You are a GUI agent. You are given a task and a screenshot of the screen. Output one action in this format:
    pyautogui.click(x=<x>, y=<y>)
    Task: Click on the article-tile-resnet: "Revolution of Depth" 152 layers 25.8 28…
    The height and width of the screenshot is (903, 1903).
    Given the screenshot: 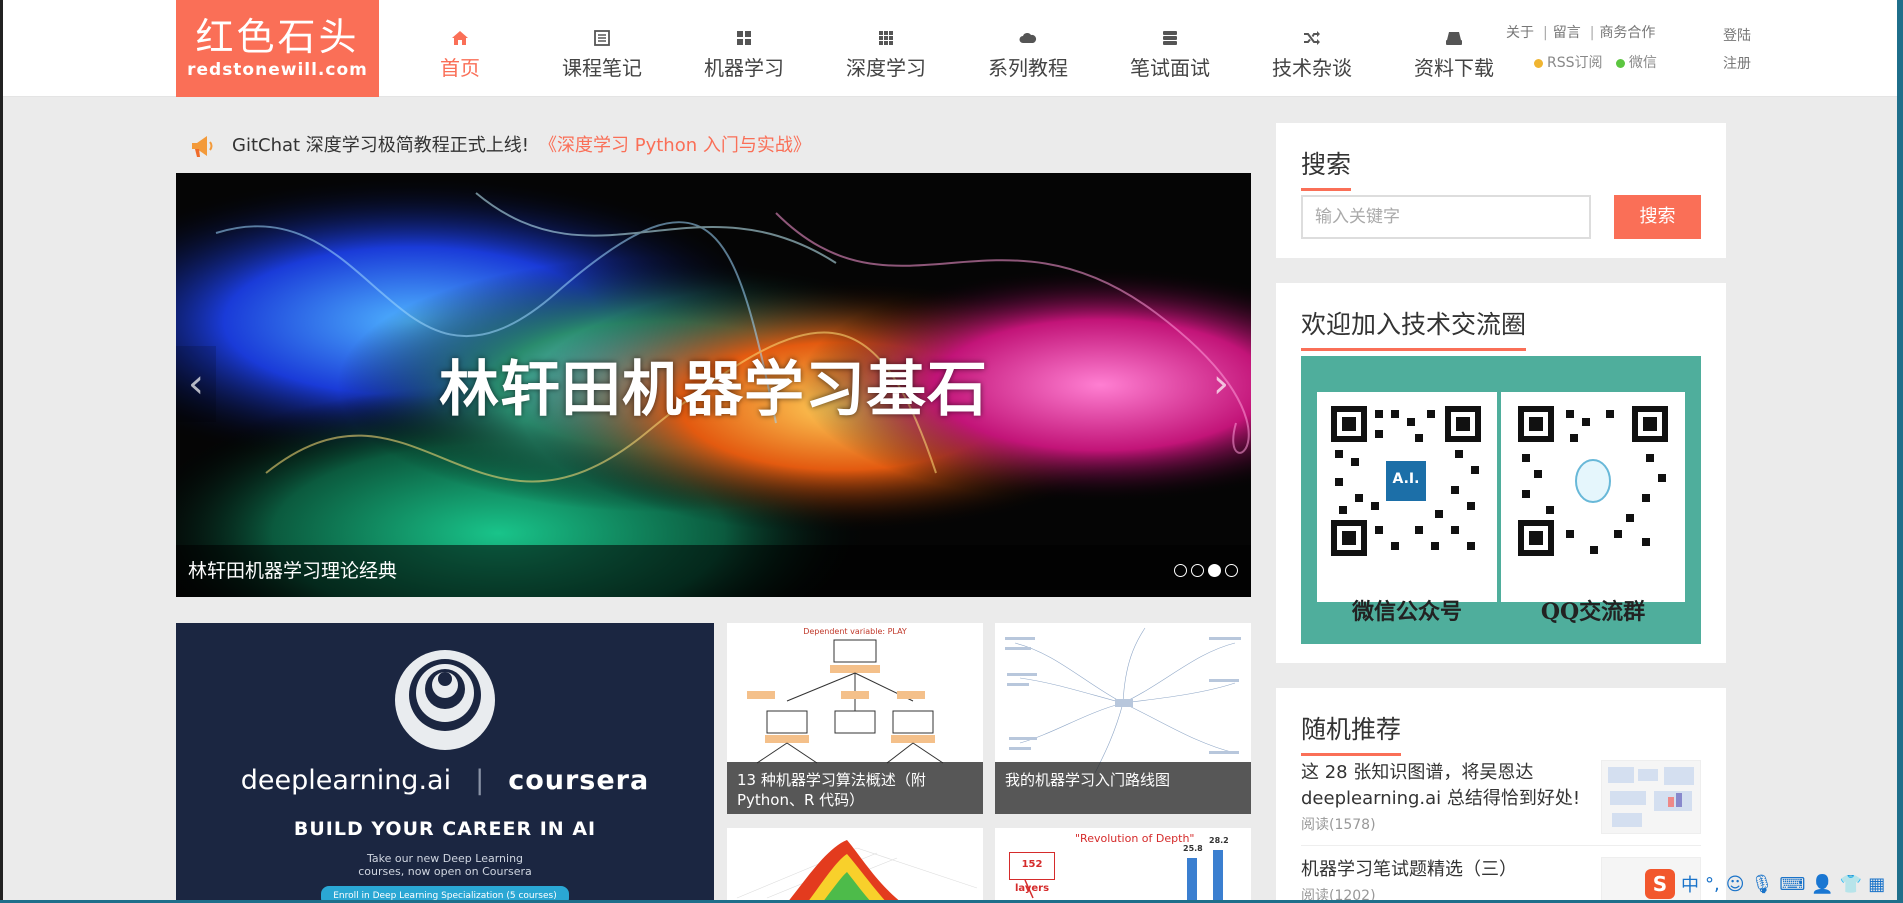 What is the action you would take?
    pyautogui.click(x=1123, y=865)
    